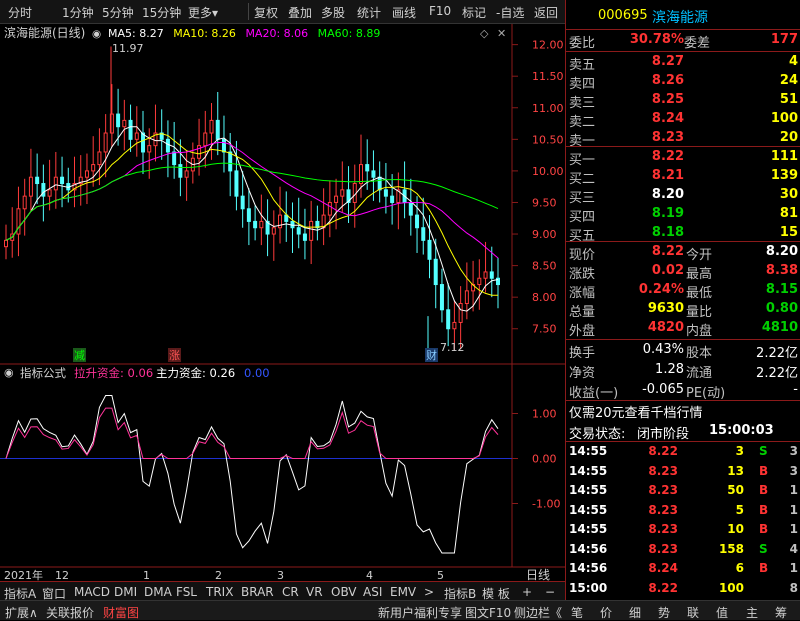  Describe the element at coordinates (372, 592) in the screenshot. I see `tab-asi: ASI` at that location.